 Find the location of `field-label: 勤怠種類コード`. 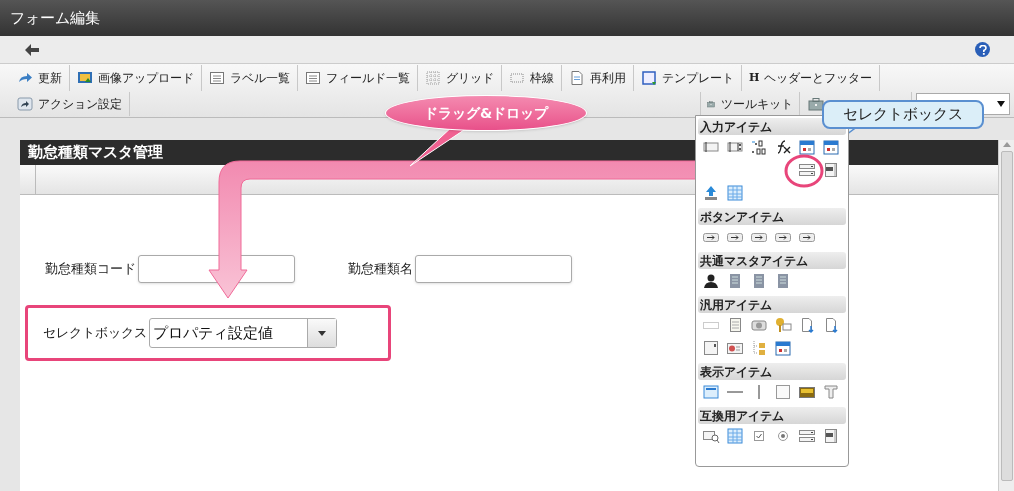

field-label: 勤怠種類コード is located at coordinates (90, 269).